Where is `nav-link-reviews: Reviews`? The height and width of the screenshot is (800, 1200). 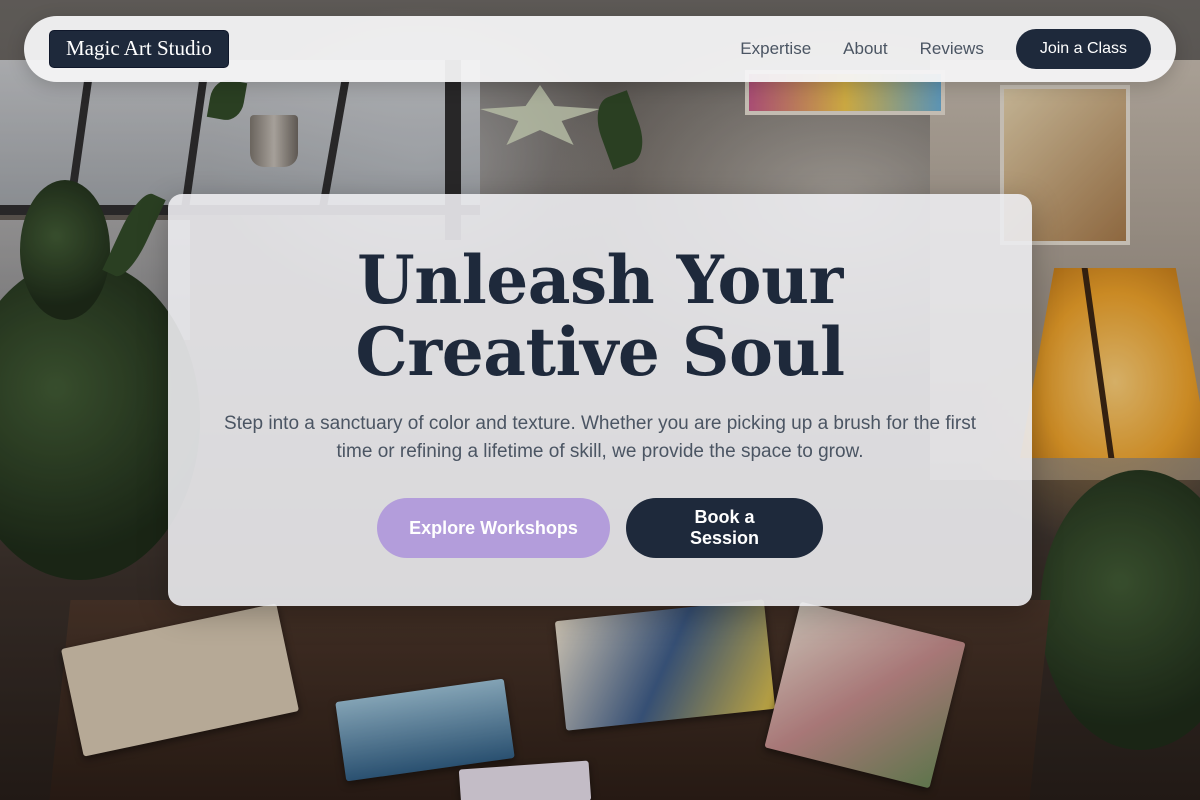 nav-link-reviews: Reviews is located at coordinates (952, 49).